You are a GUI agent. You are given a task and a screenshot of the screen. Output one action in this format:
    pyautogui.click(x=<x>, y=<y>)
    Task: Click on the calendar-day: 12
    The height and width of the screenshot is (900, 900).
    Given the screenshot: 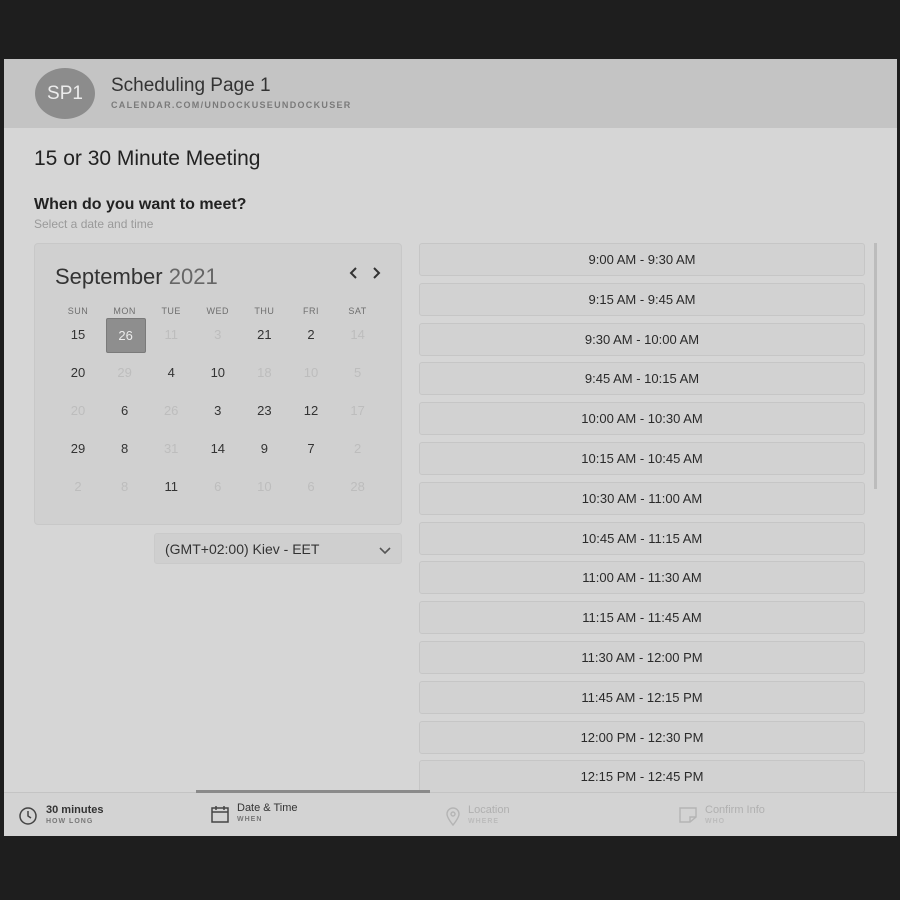 What is the action you would take?
    pyautogui.click(x=311, y=410)
    